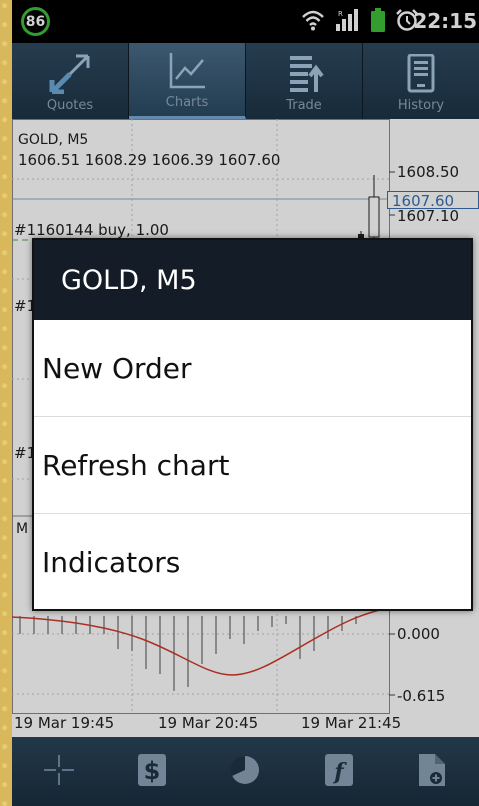  What do you see at coordinates (252, 280) in the screenshot?
I see `dialog-title: GOLD, M5` at bounding box center [252, 280].